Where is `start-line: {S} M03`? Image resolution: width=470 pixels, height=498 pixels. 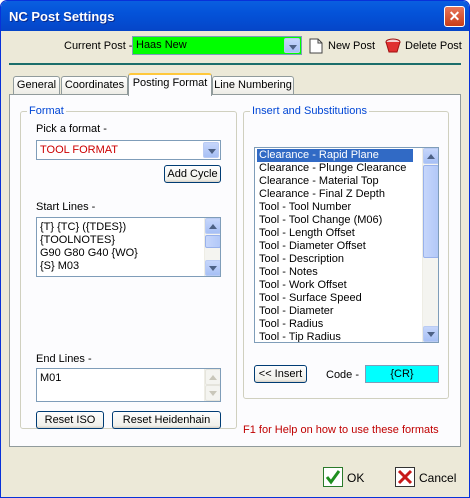 start-line: {S} M03 is located at coordinates (60, 266).